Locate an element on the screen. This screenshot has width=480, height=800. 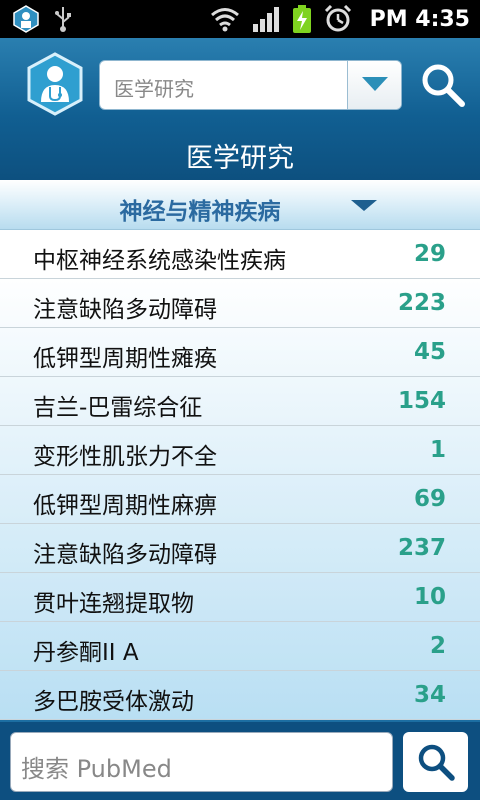
category-selector: 神经与精神疾病 is located at coordinates (240, 205).